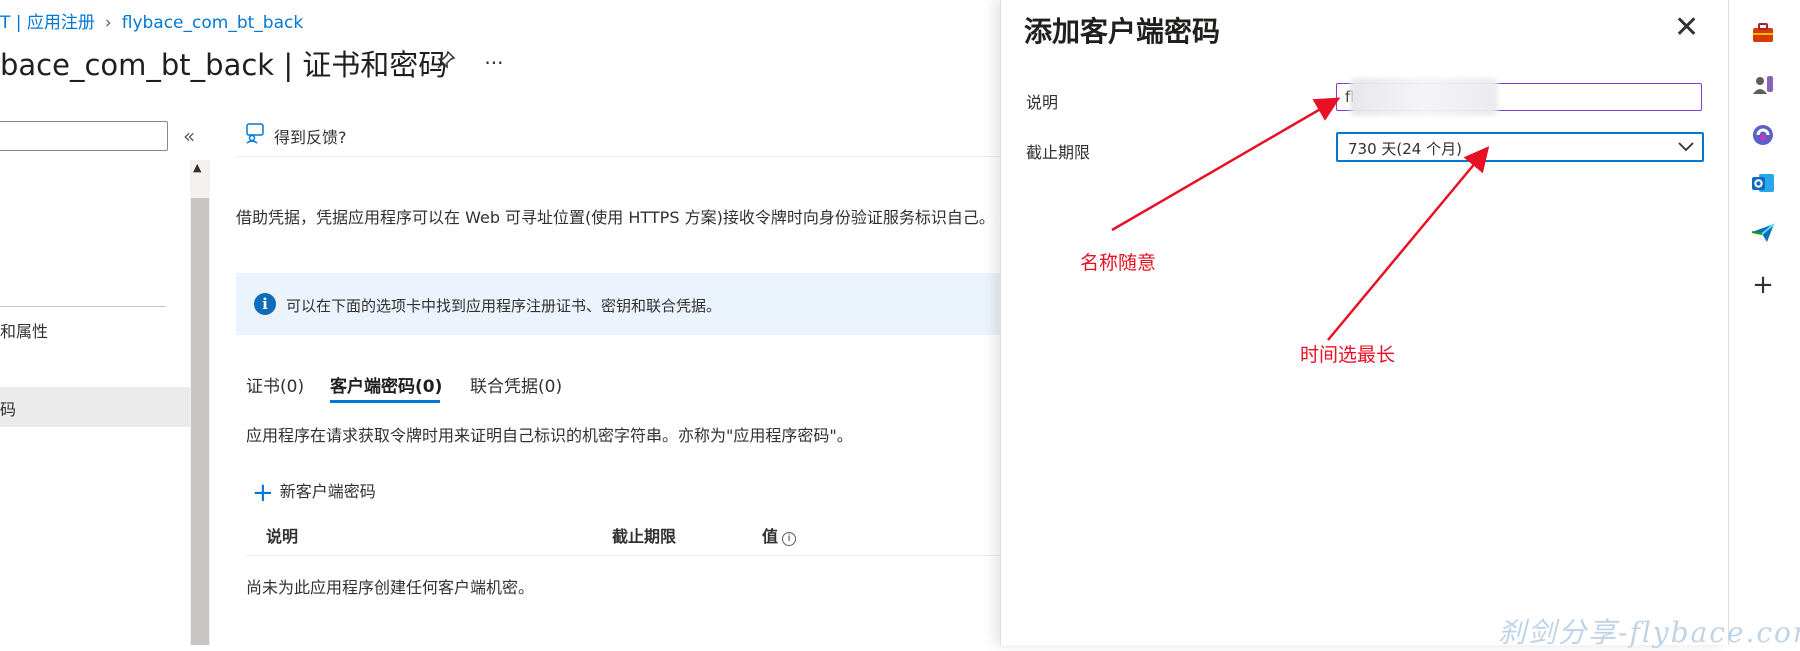  What do you see at coordinates (1763, 233) in the screenshot?
I see `send-plane-icon` at bounding box center [1763, 233].